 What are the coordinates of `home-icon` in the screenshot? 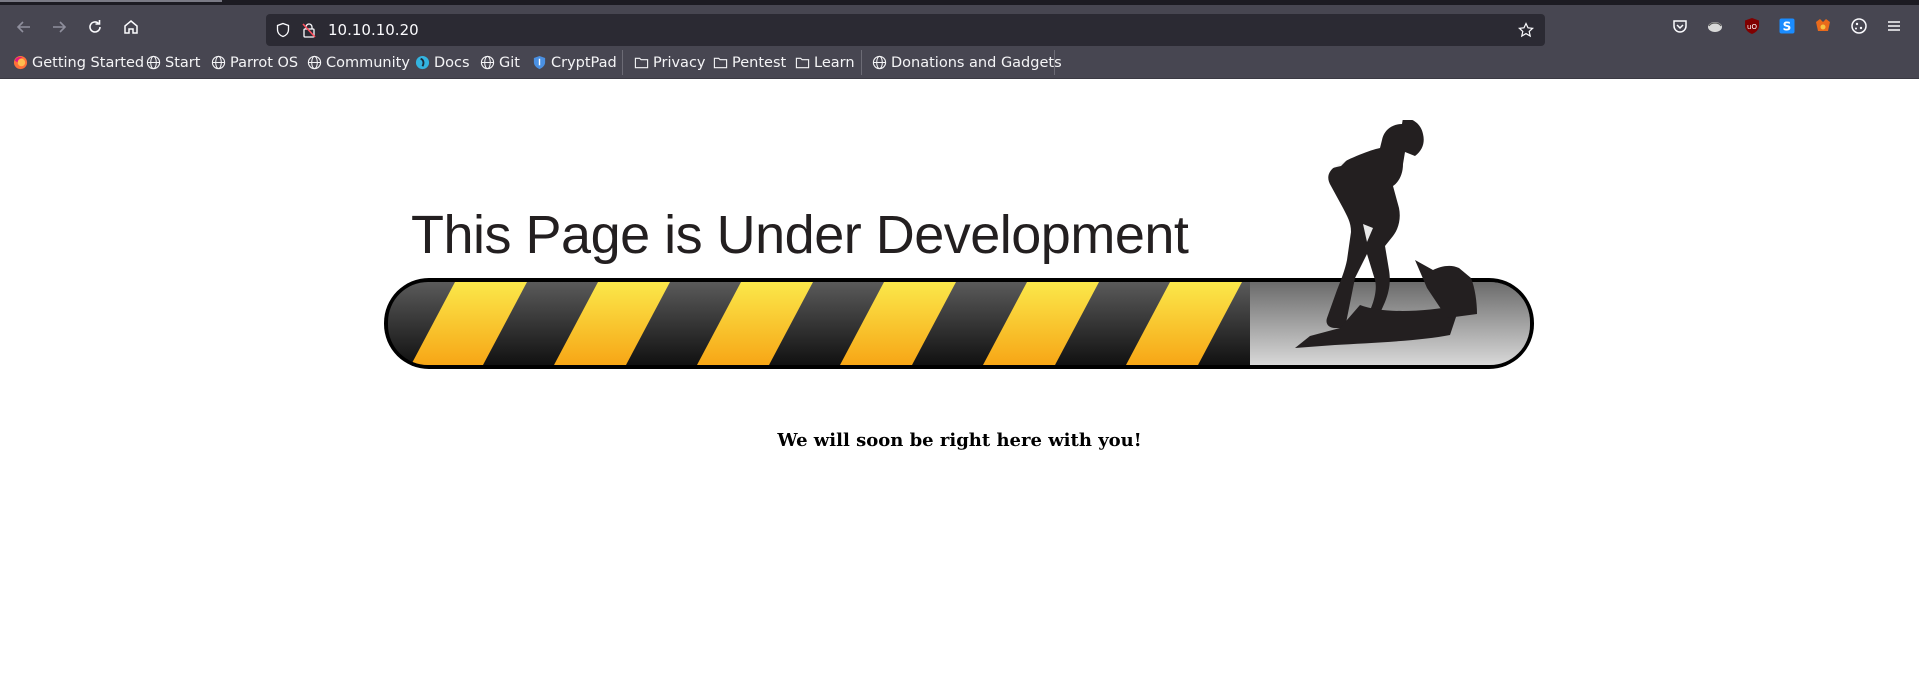 It's located at (131, 27).